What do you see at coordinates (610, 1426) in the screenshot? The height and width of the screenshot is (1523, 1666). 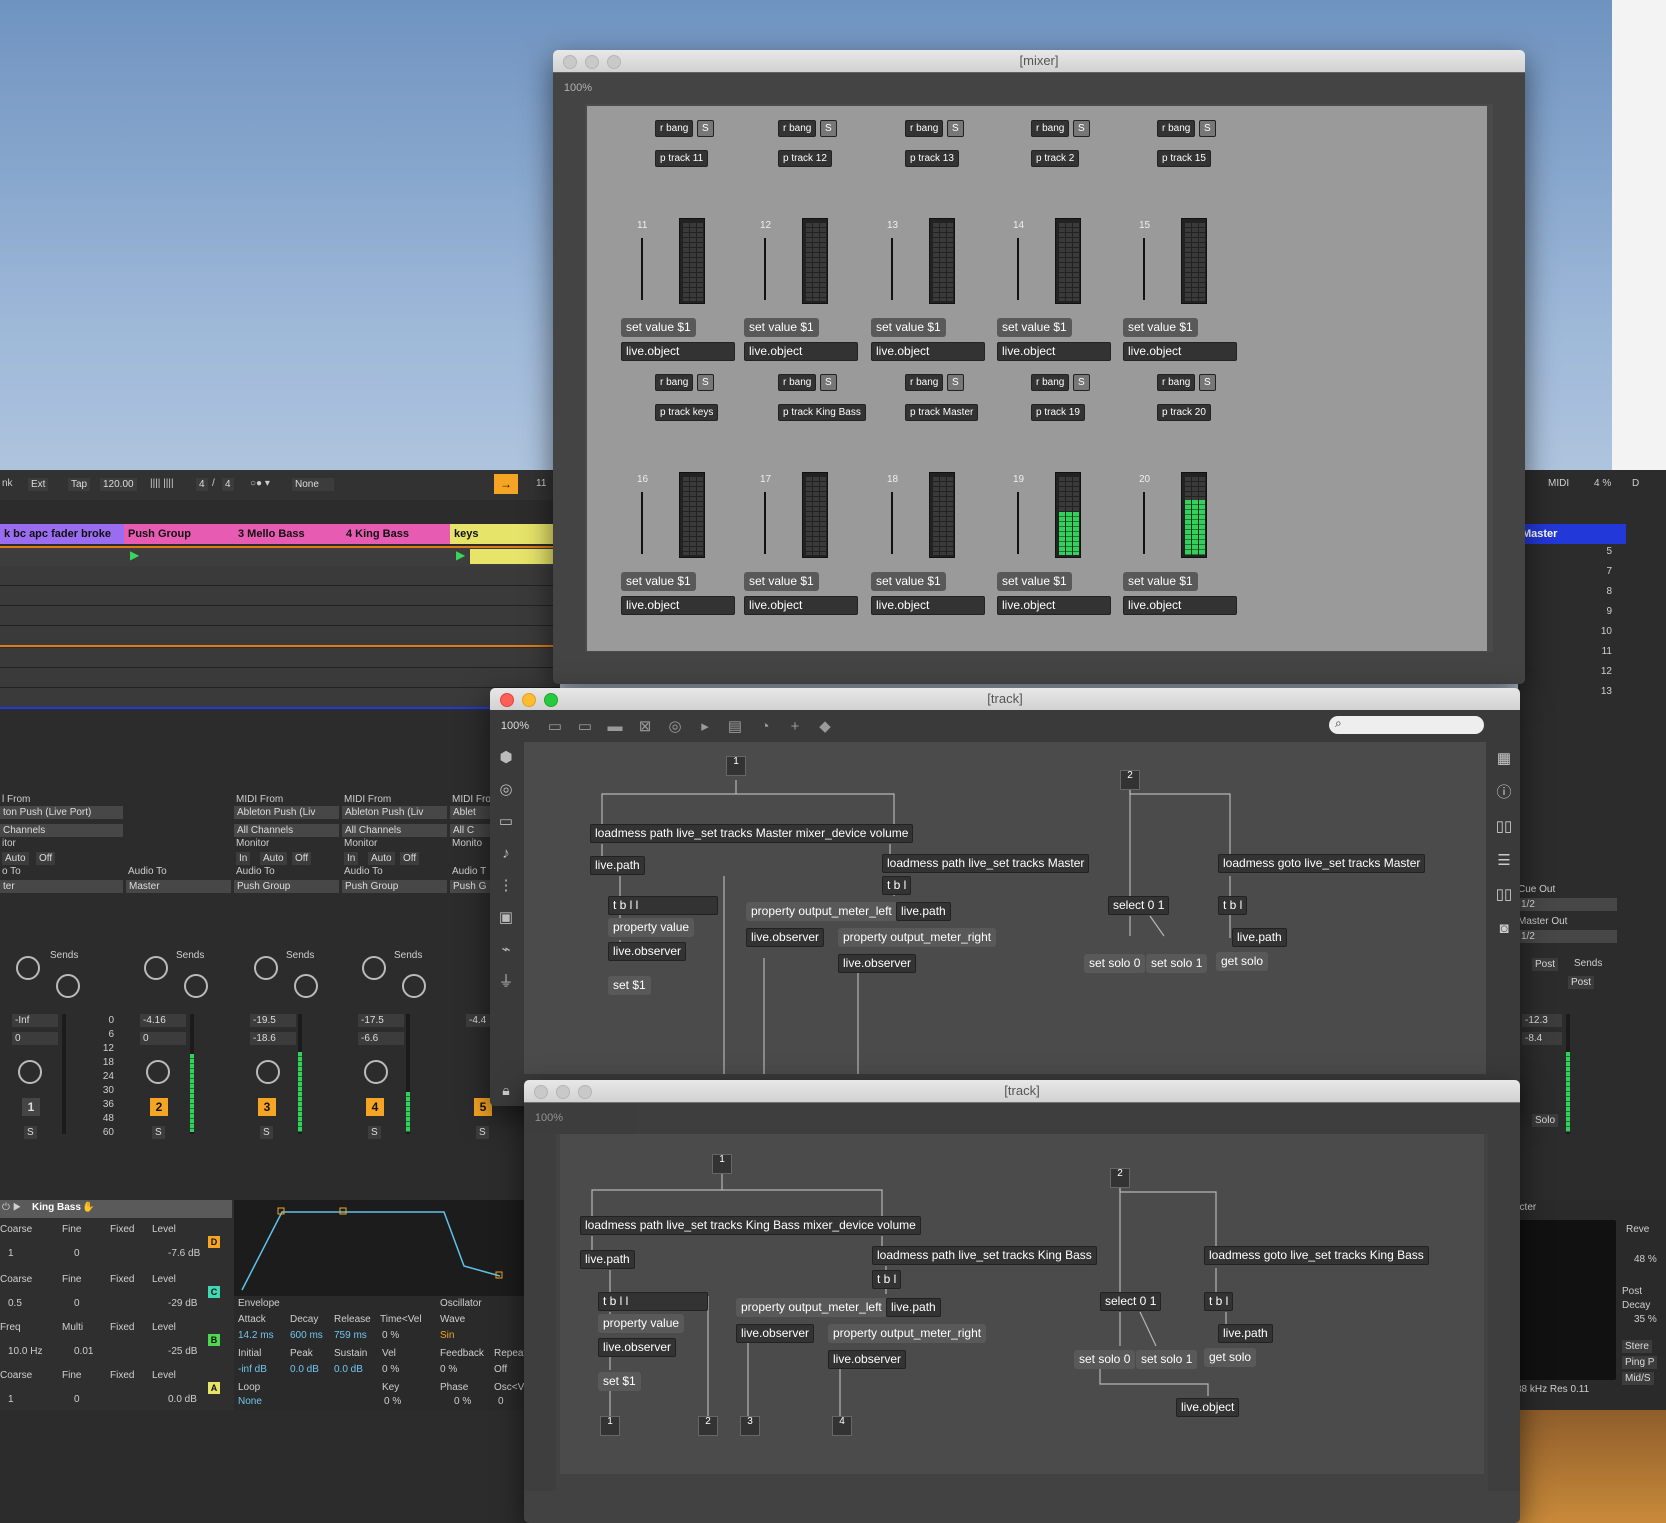 I see `outlet-1: 1` at bounding box center [610, 1426].